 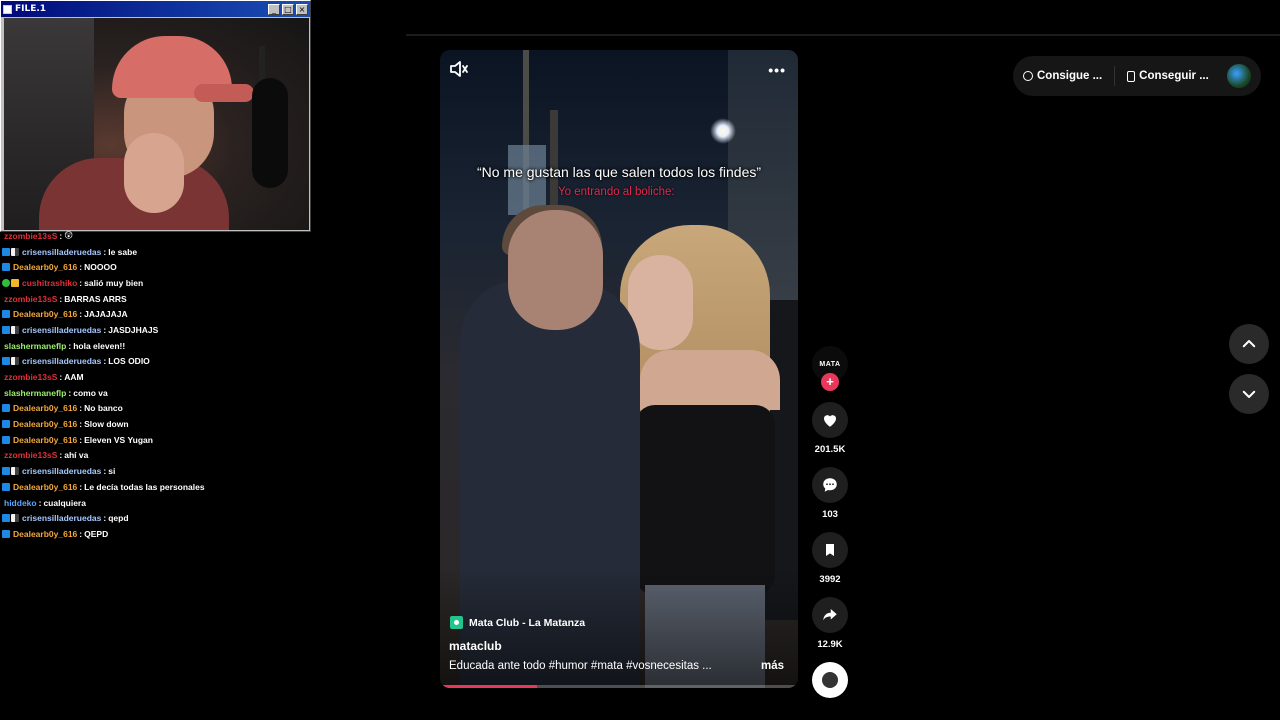 What do you see at coordinates (202, 267) in the screenshot?
I see `chat-message: Dealearb0y_616: NOOOO` at bounding box center [202, 267].